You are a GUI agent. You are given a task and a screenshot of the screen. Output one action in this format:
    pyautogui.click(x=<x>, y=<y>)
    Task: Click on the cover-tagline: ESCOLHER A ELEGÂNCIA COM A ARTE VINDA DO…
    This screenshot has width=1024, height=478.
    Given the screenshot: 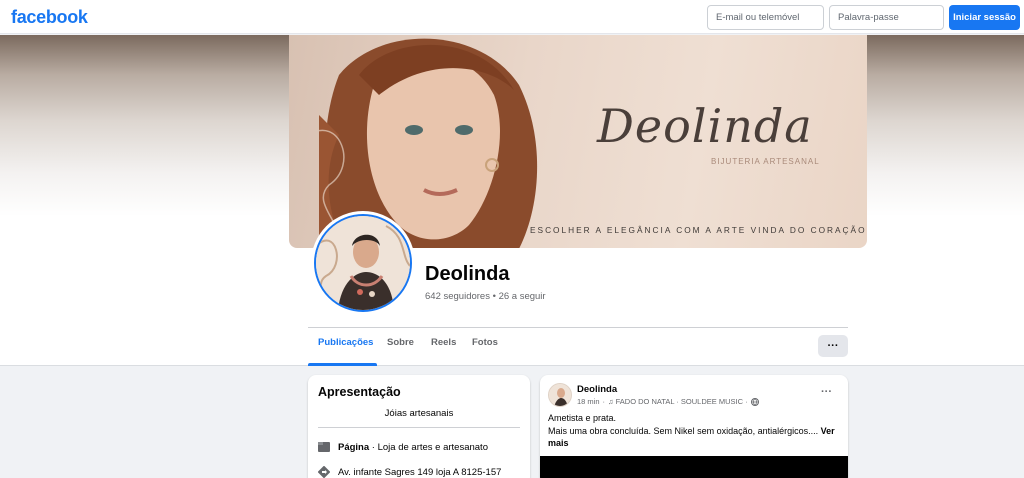 What is the action you would take?
    pyautogui.click(x=698, y=230)
    